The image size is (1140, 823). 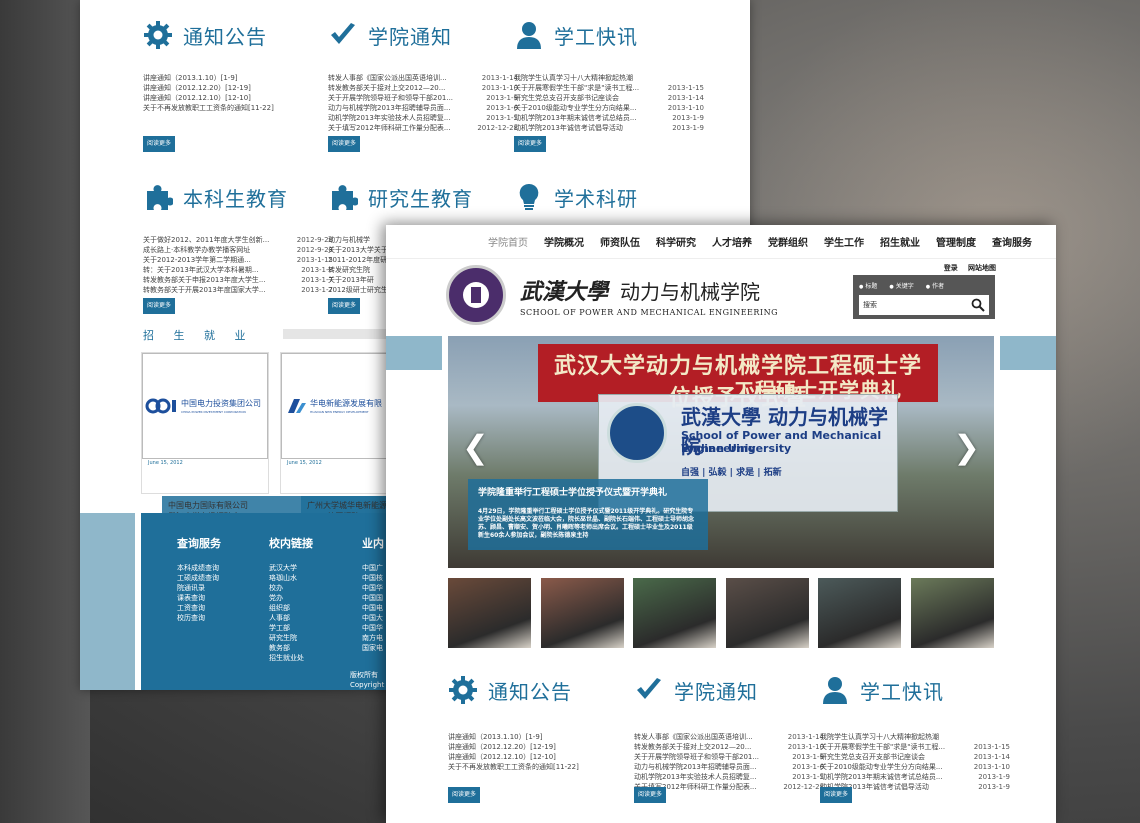 I want to click on footer-link: 教务部, so click(x=291, y=648).